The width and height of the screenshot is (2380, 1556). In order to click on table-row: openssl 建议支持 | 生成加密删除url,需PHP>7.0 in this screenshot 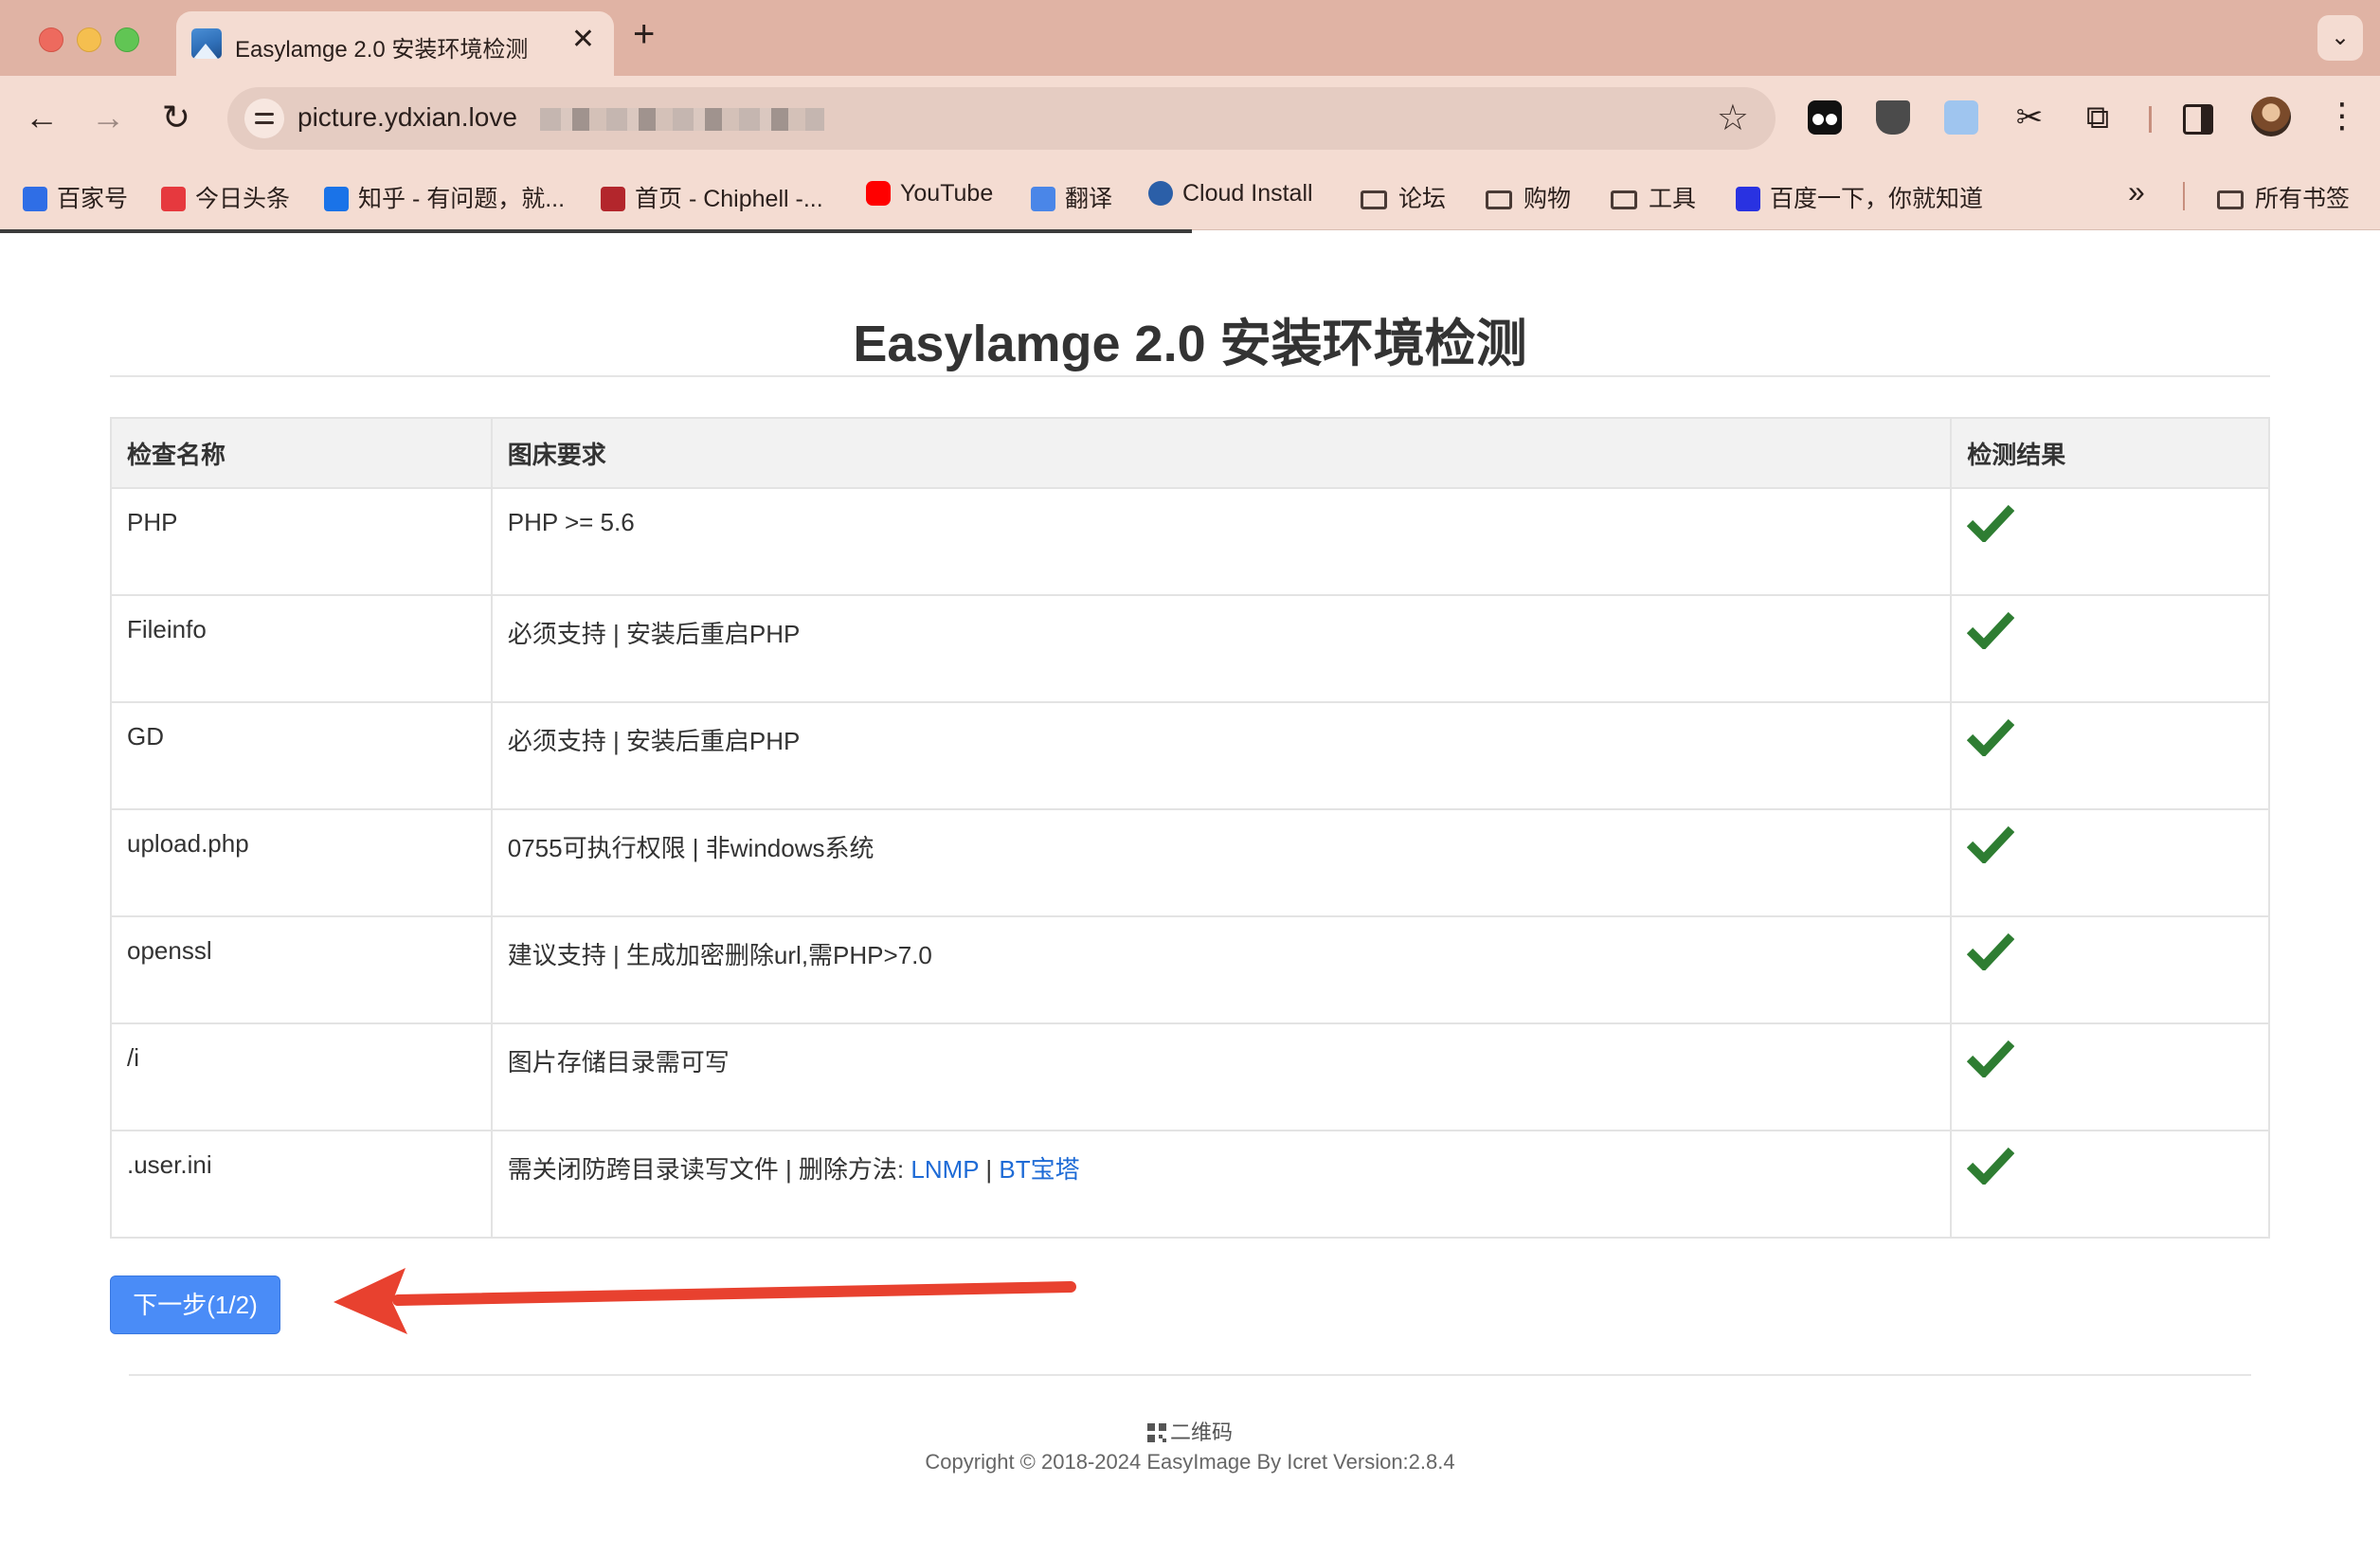, I will do `click(1190, 969)`.